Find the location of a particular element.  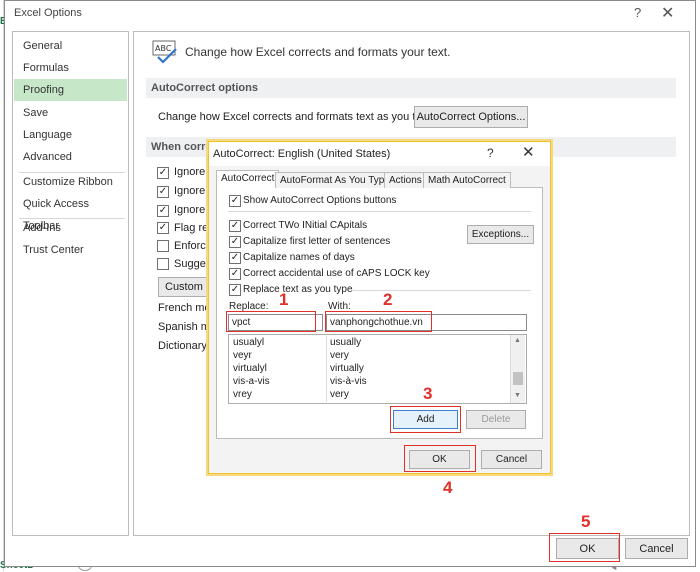

window-title: Excel Options is located at coordinates (48, 13).